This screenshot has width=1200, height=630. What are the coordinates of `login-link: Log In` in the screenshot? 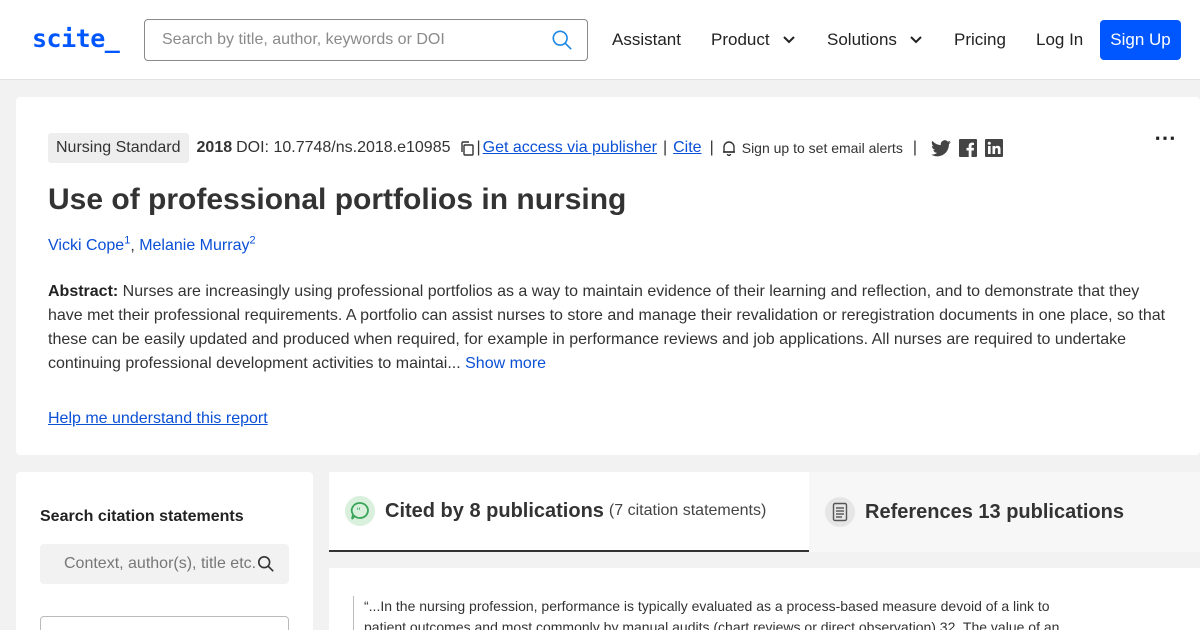 It's located at (1059, 40).